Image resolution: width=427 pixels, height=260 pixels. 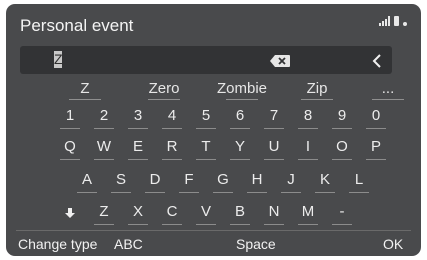 What do you see at coordinates (342, 148) in the screenshot?
I see `key: O` at bounding box center [342, 148].